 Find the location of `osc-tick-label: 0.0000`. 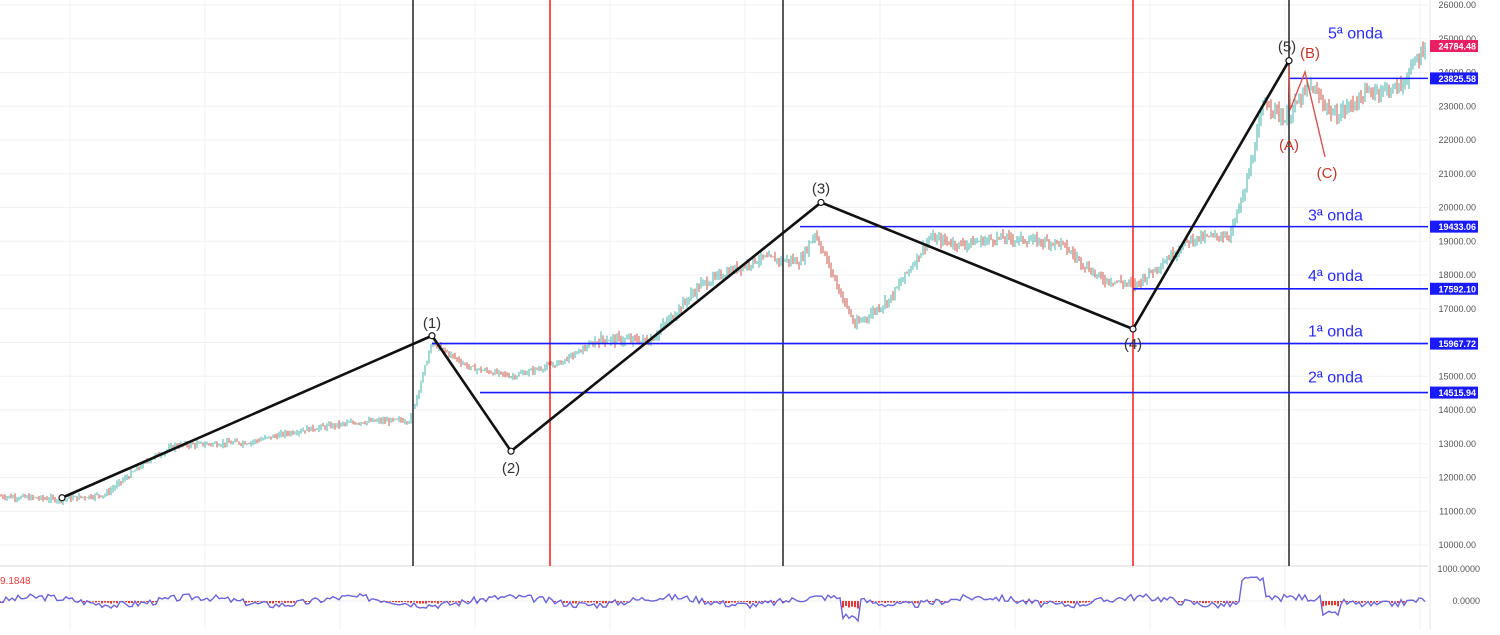

osc-tick-label: 0.0000 is located at coordinates (1466, 601).